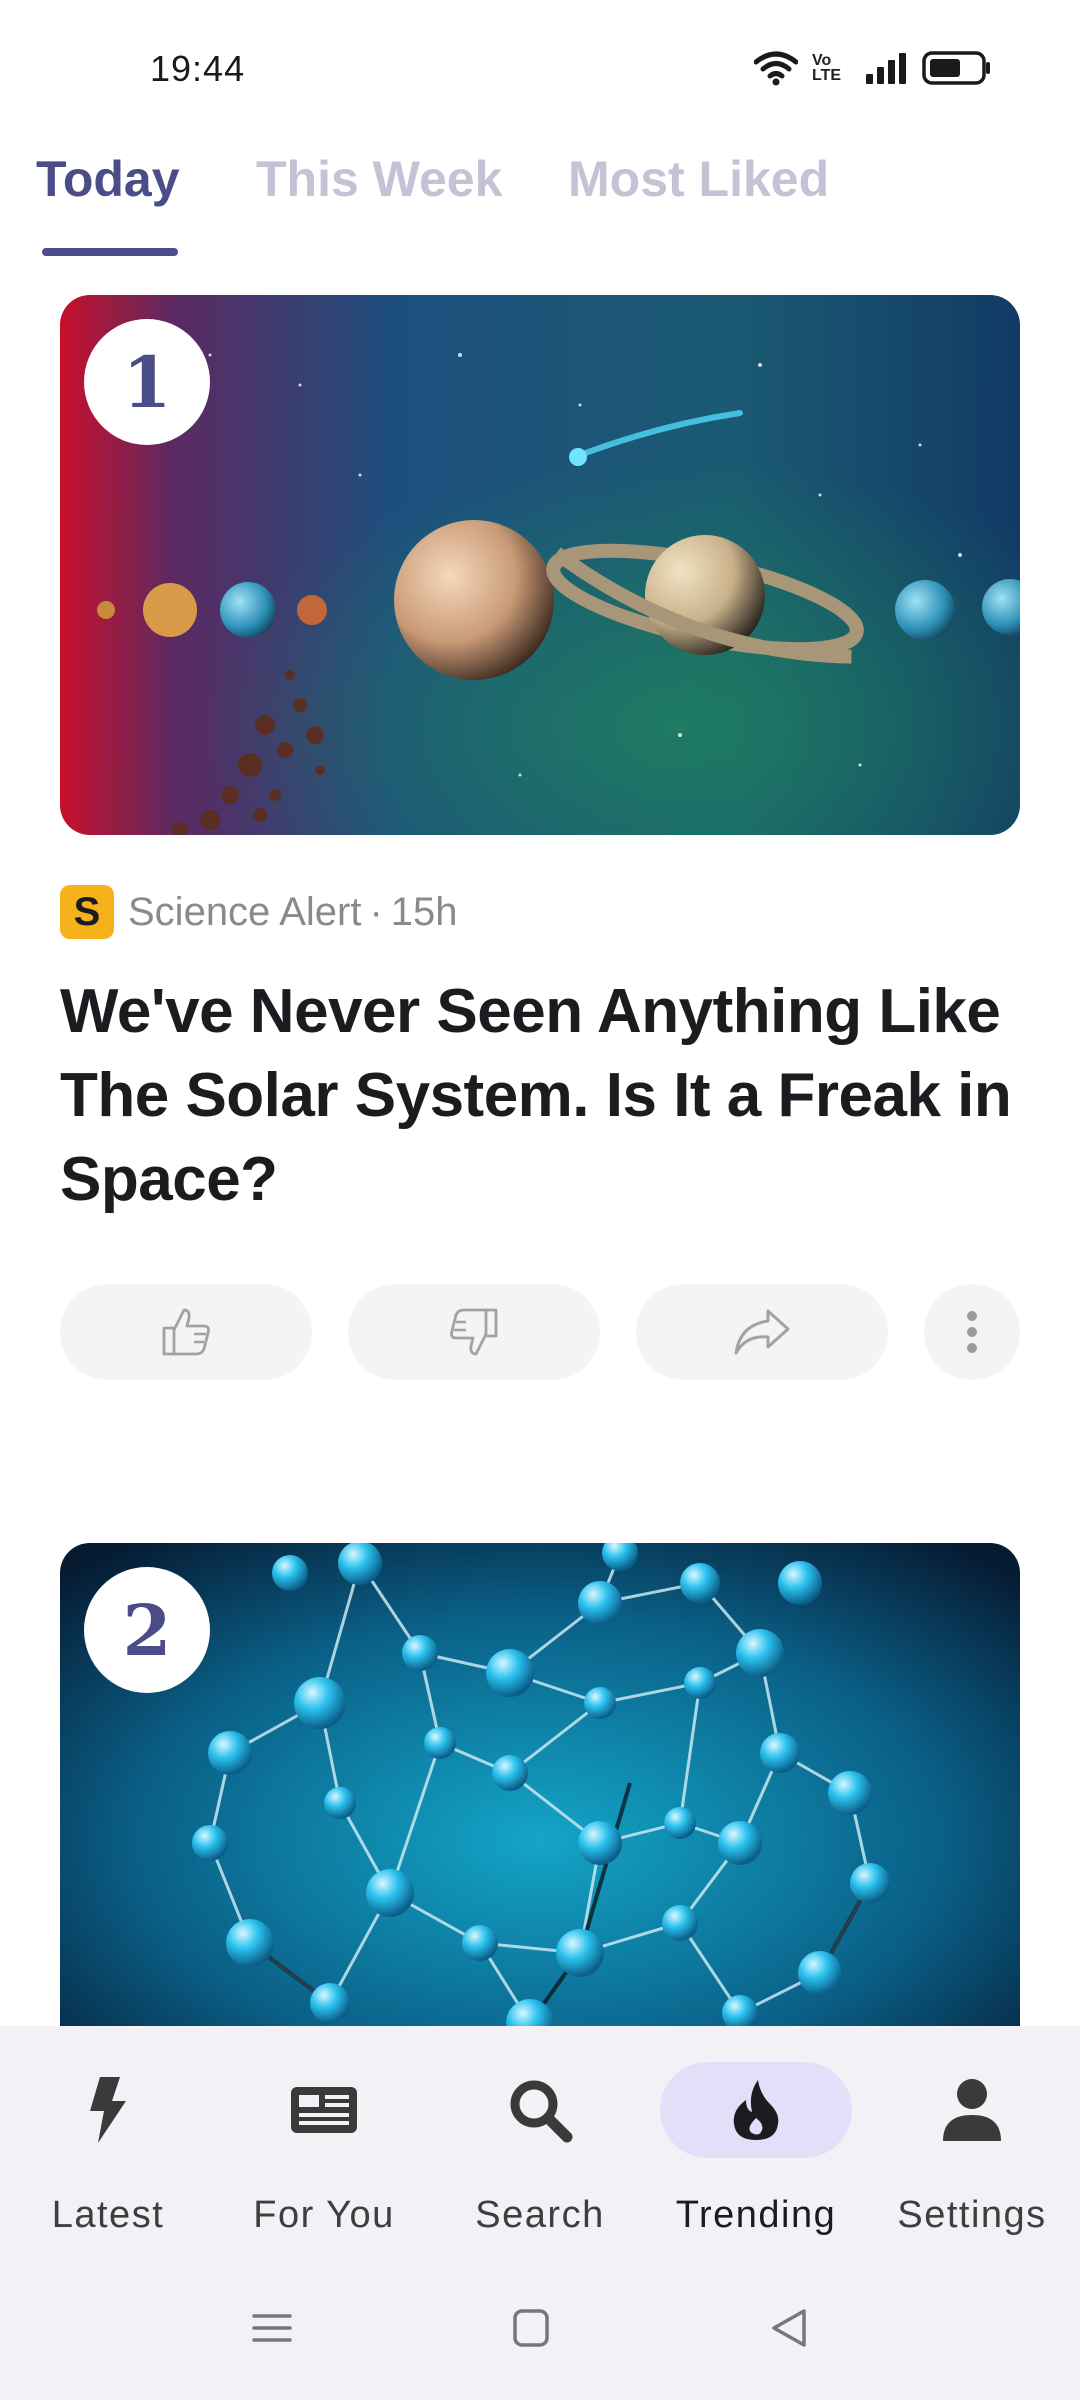 This screenshot has height=2400, width=1080. I want to click on status-icons: Vo LTE, so click(873, 68).